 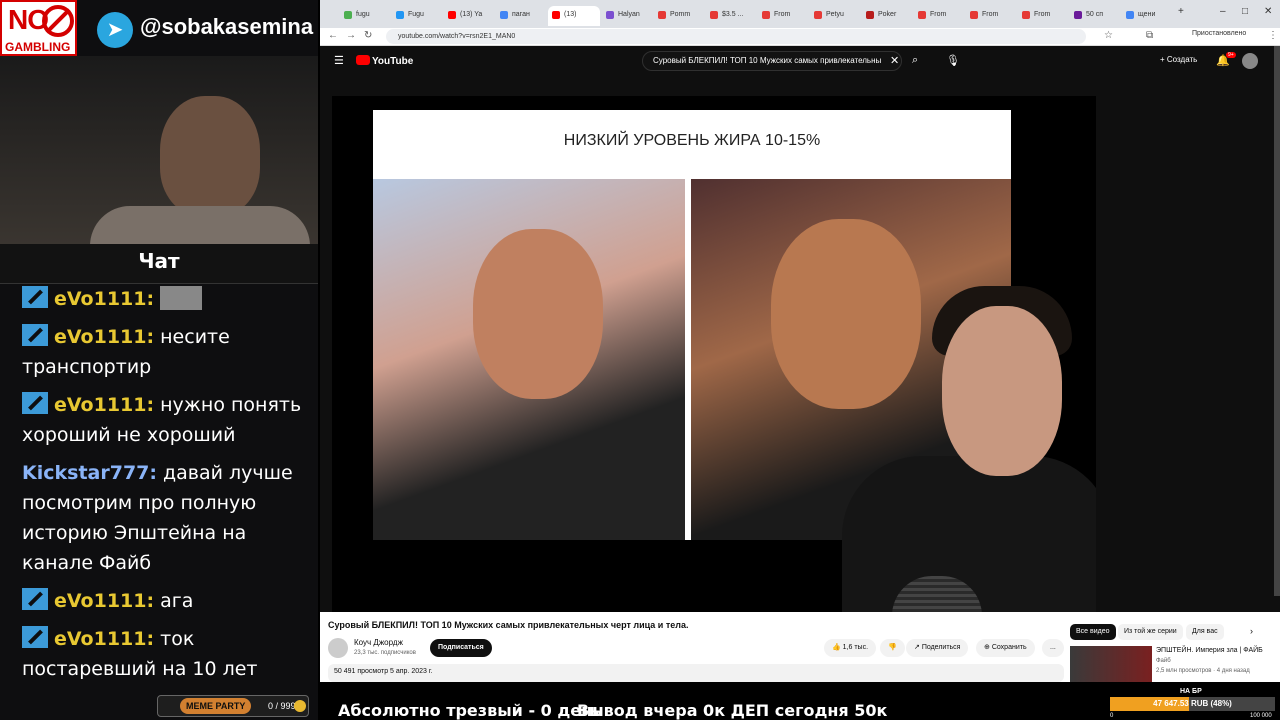 I want to click on prohibited-icon, so click(x=58, y=21).